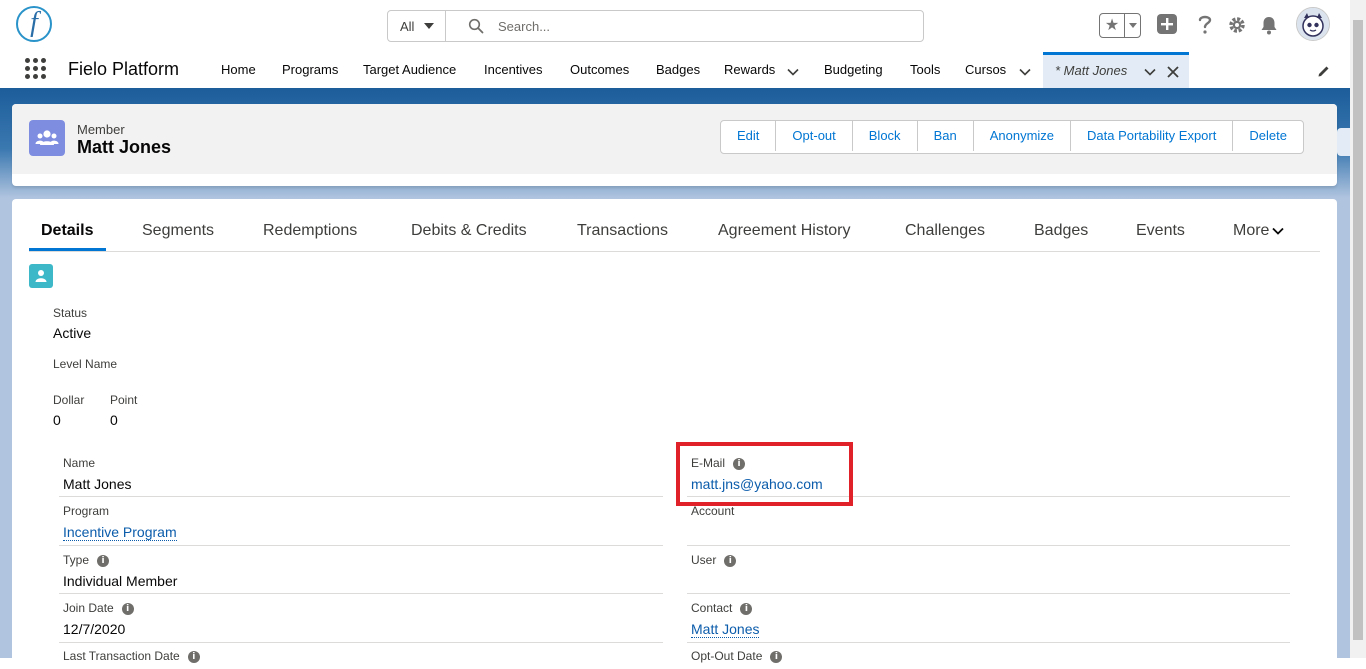 This screenshot has width=1366, height=669. I want to click on join-date-label: Join Date i, so click(98, 608).